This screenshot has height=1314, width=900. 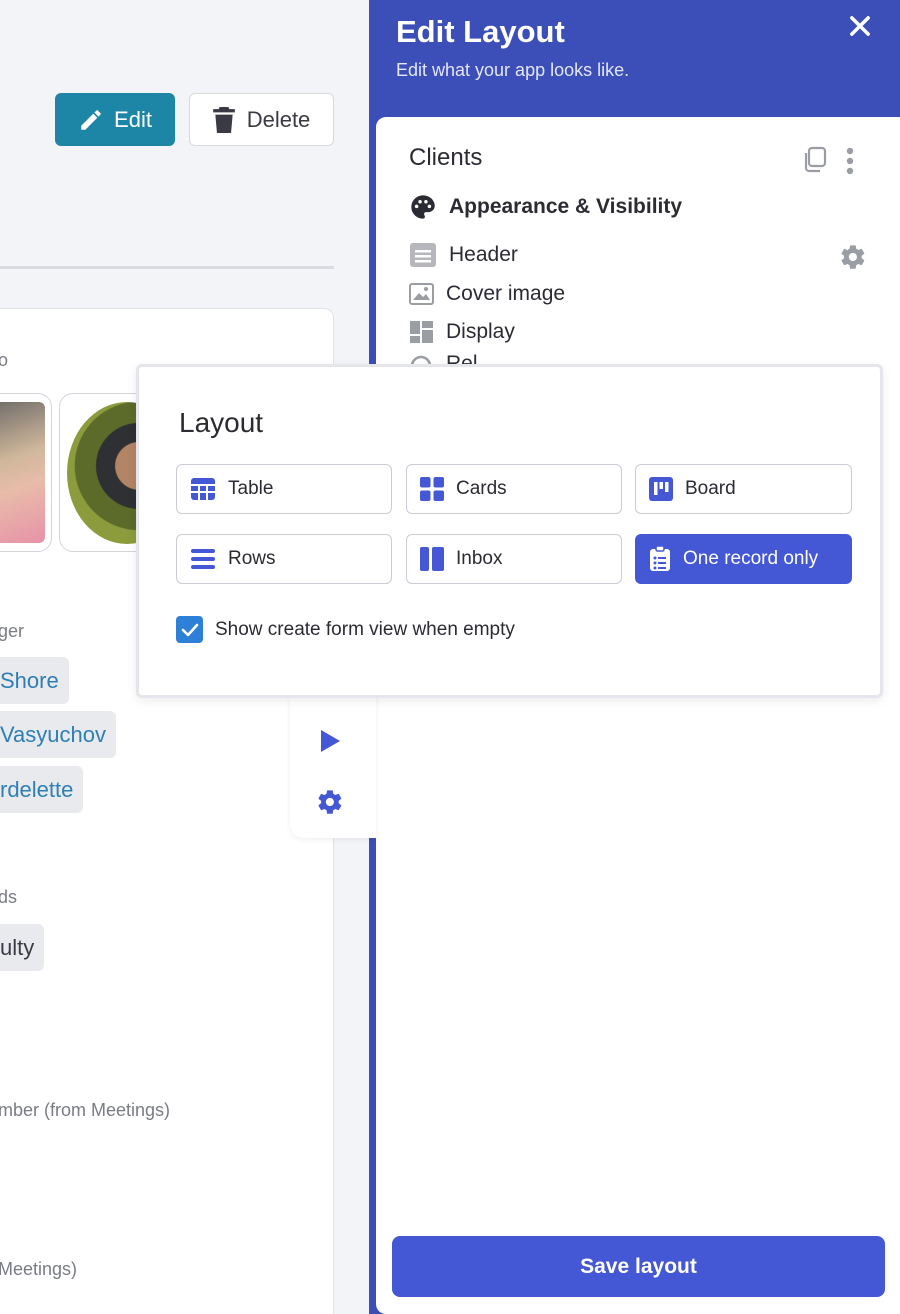 What do you see at coordinates (566, 206) in the screenshot?
I see `appearance-section-title: Appearance & Visibility` at bounding box center [566, 206].